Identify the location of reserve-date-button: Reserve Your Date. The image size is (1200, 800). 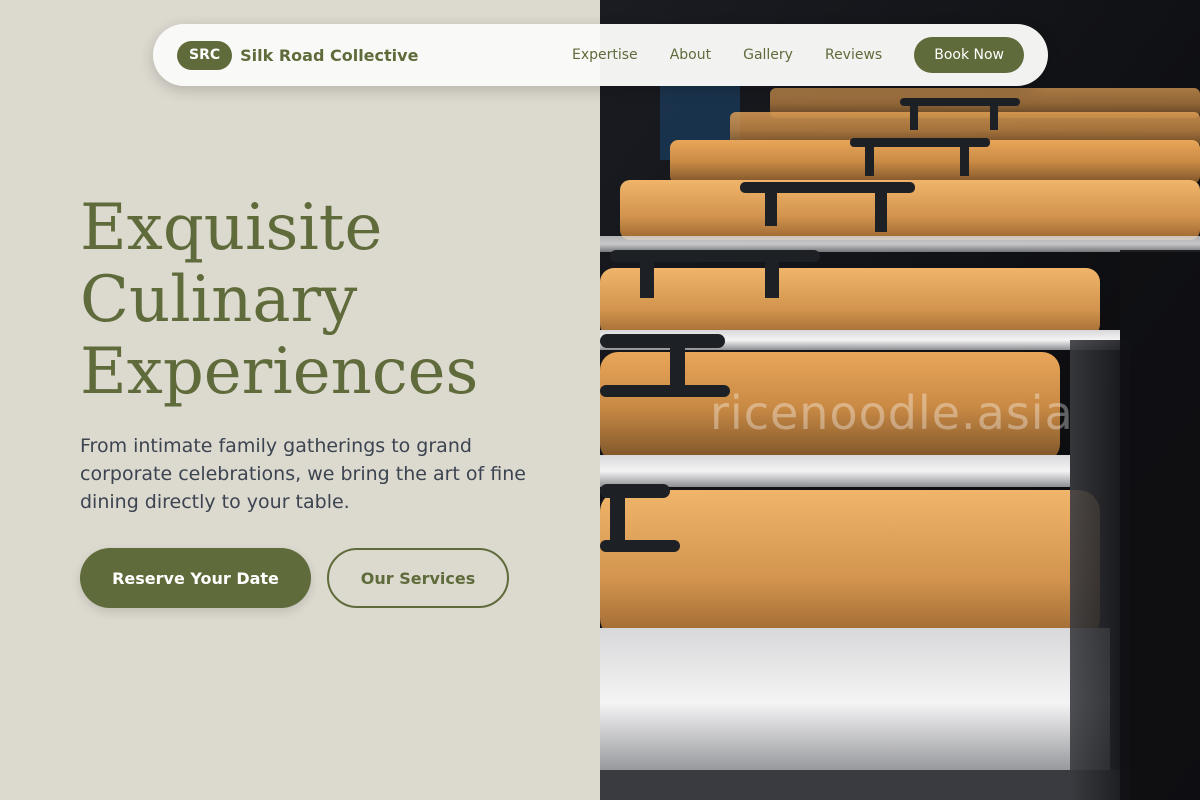
(195, 578).